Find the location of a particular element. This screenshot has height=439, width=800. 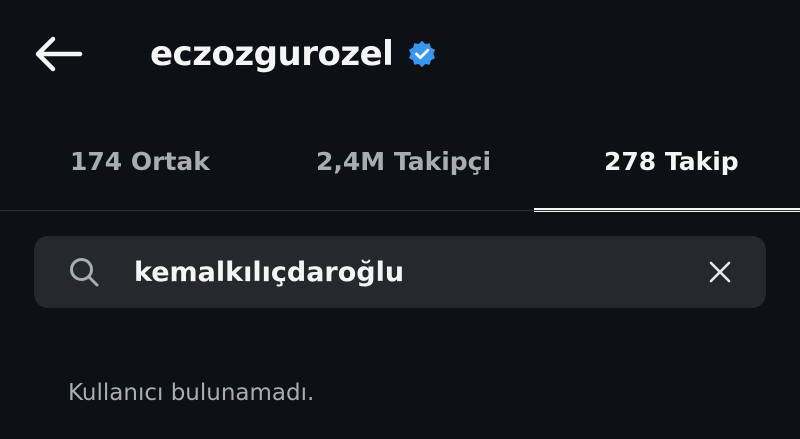

tabs-divider is located at coordinates (400, 210).